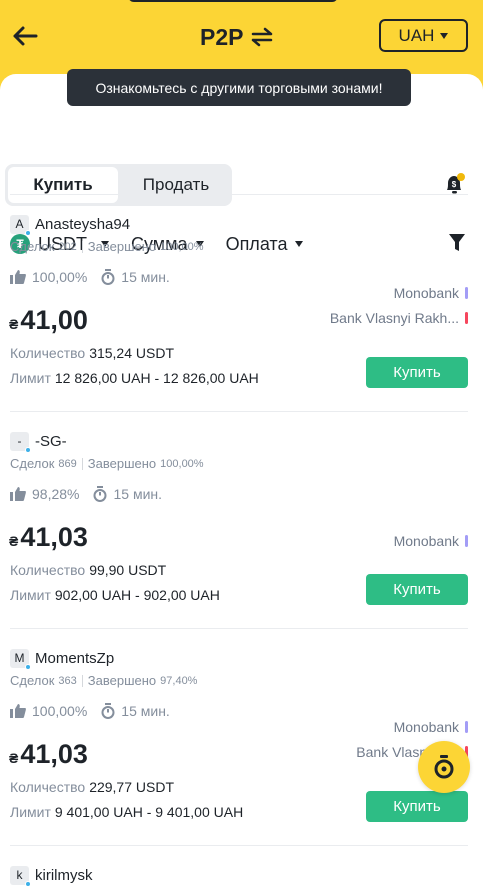  I want to click on merchant-rating: 98,28% 15 мин., so click(86, 494).